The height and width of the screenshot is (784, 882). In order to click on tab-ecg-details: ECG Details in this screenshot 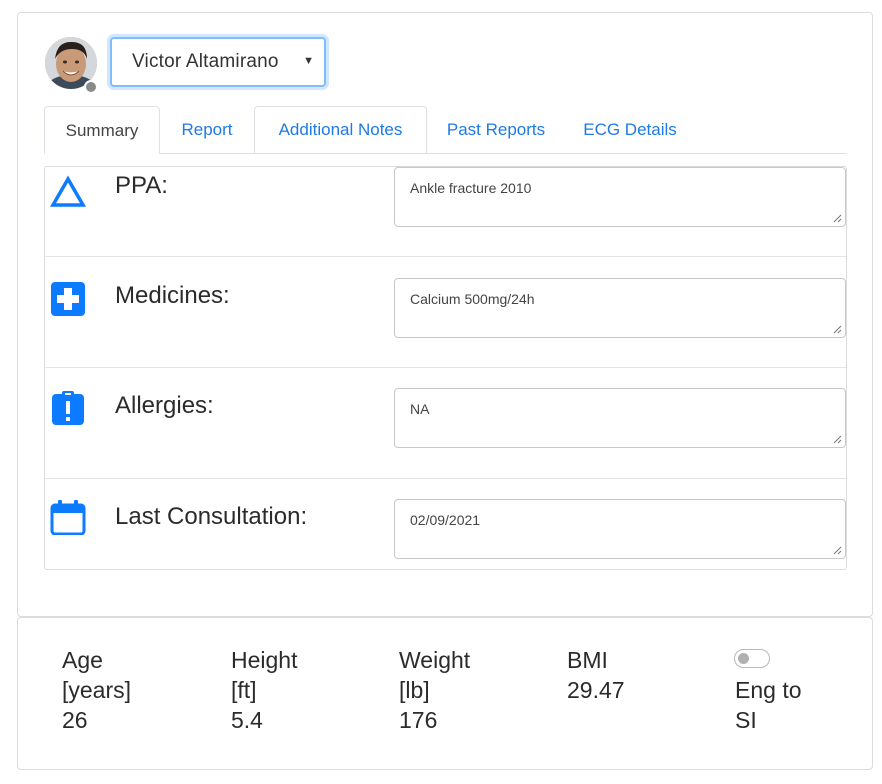, I will do `click(630, 129)`.